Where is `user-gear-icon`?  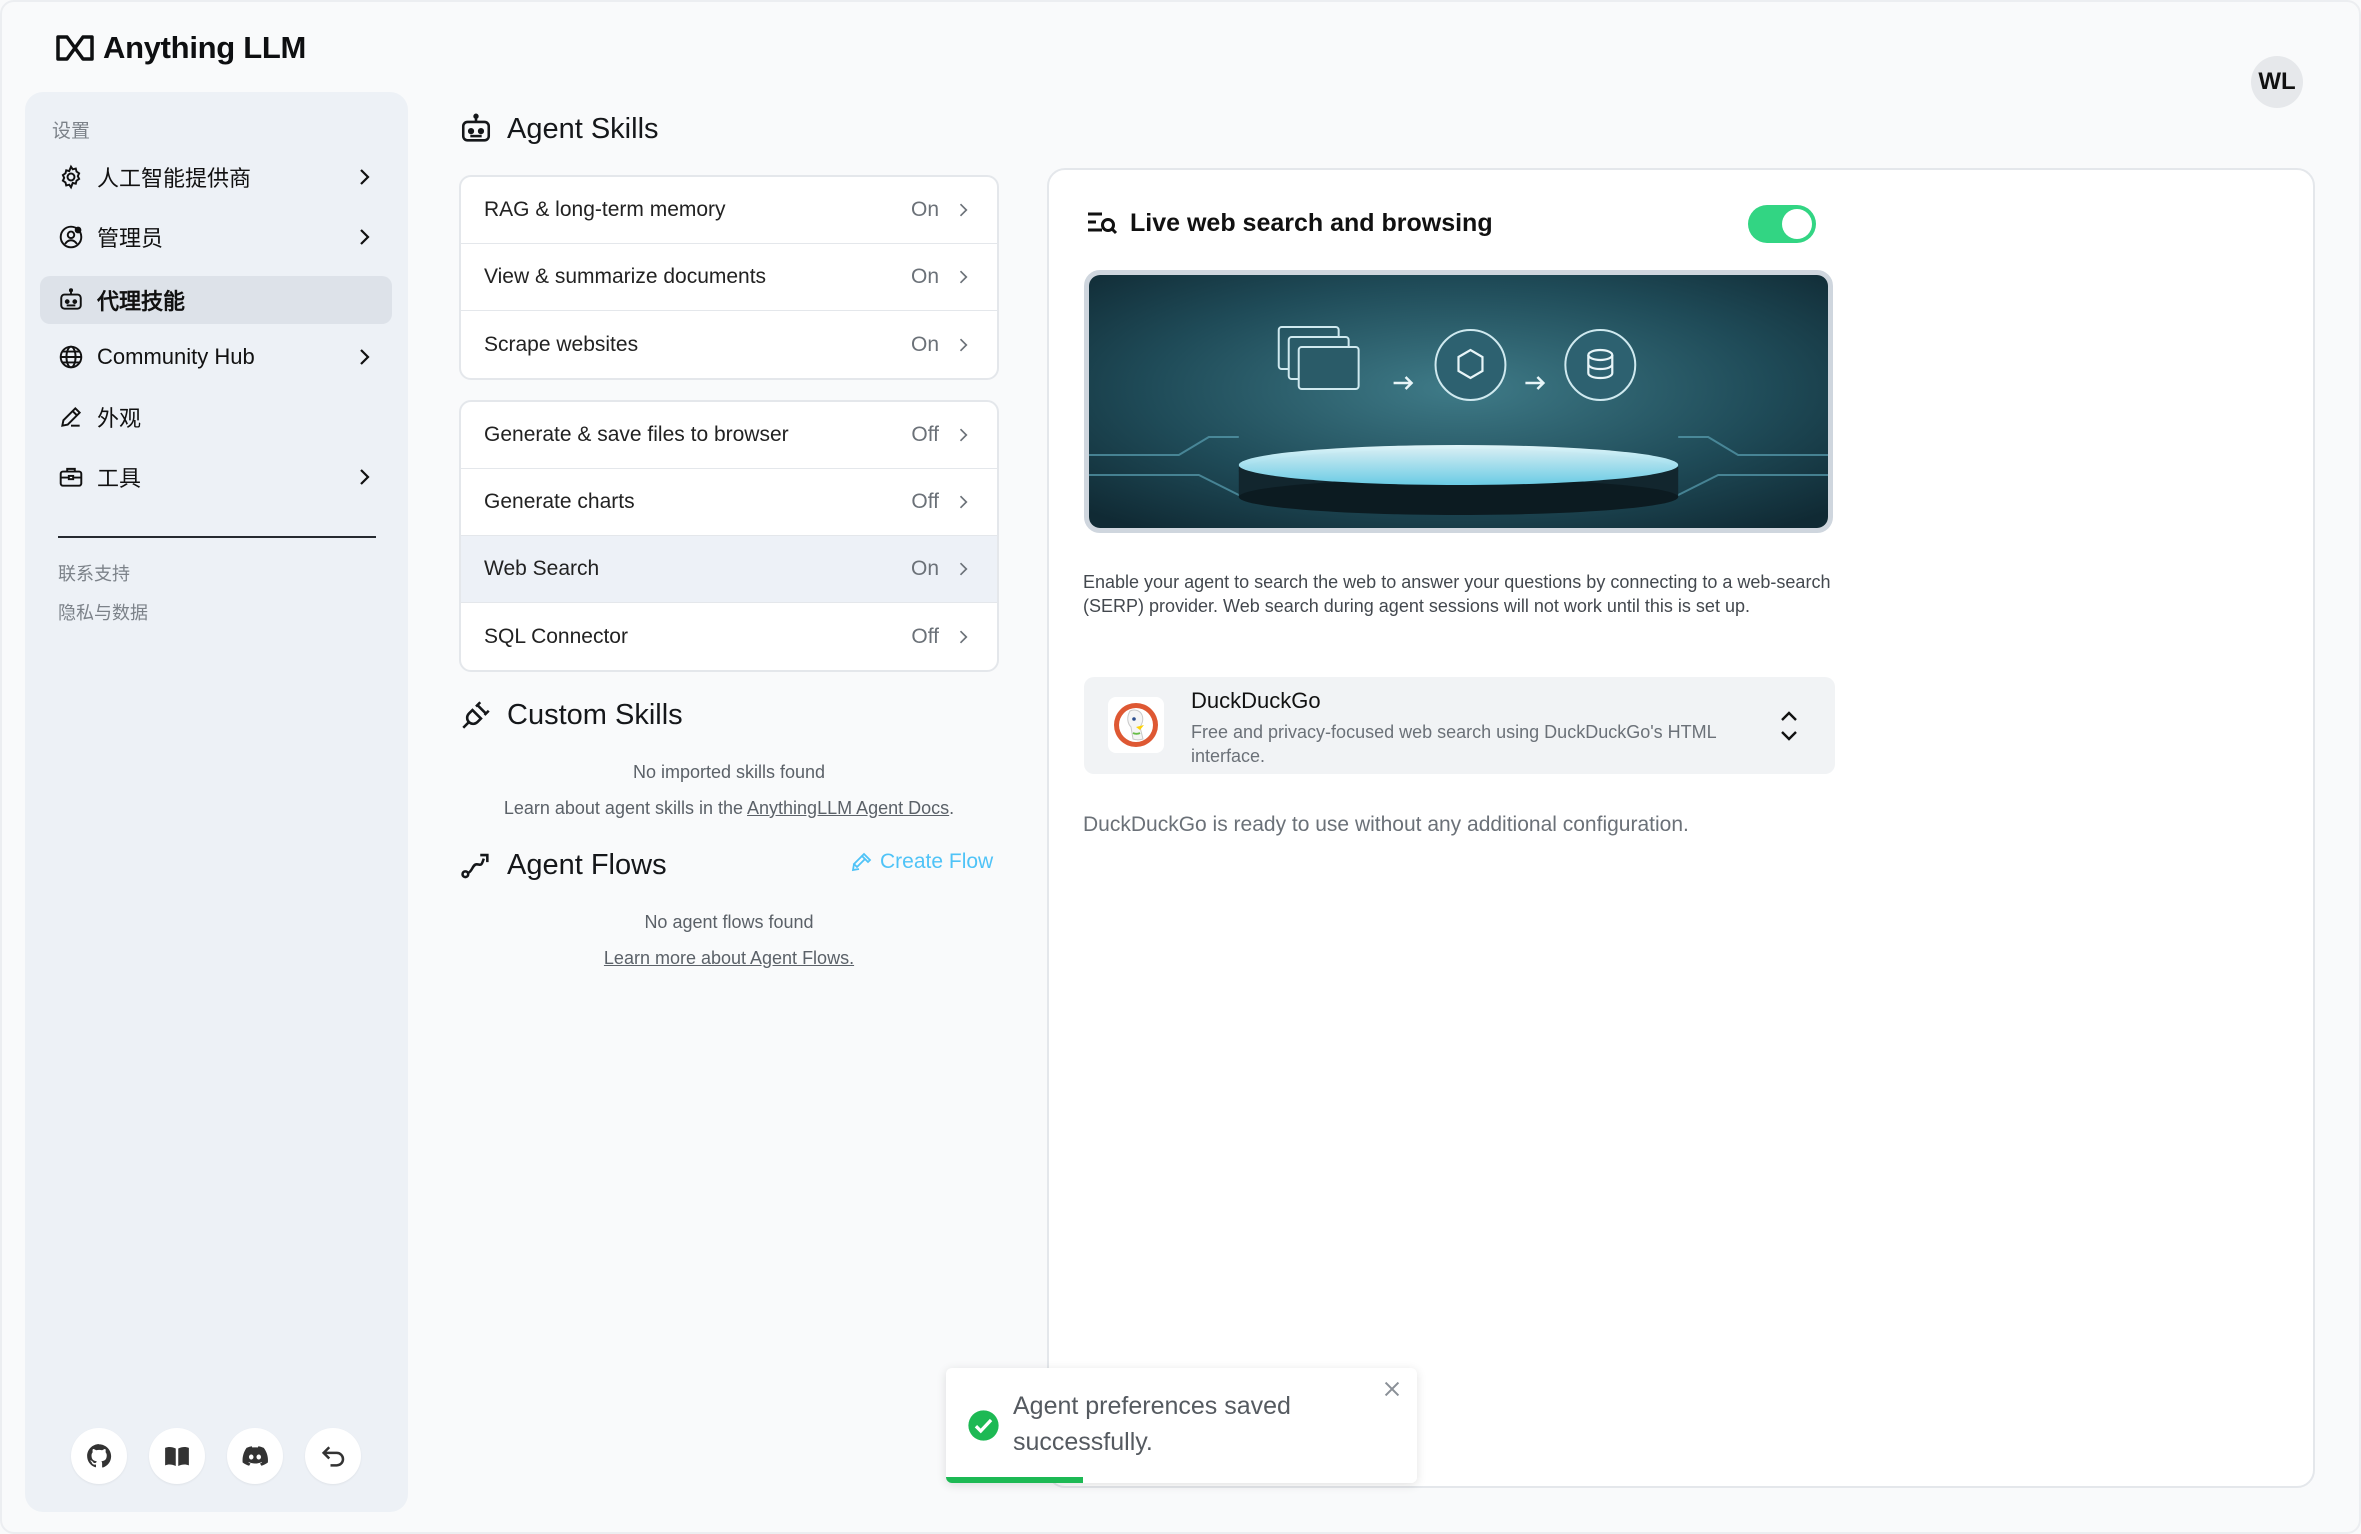 user-gear-icon is located at coordinates (71, 237).